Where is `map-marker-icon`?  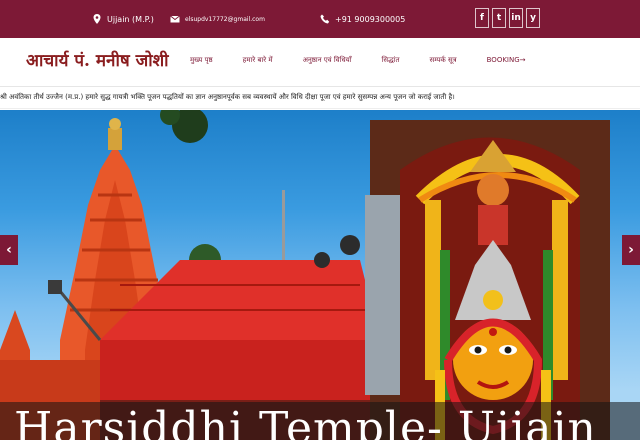 map-marker-icon is located at coordinates (97, 19).